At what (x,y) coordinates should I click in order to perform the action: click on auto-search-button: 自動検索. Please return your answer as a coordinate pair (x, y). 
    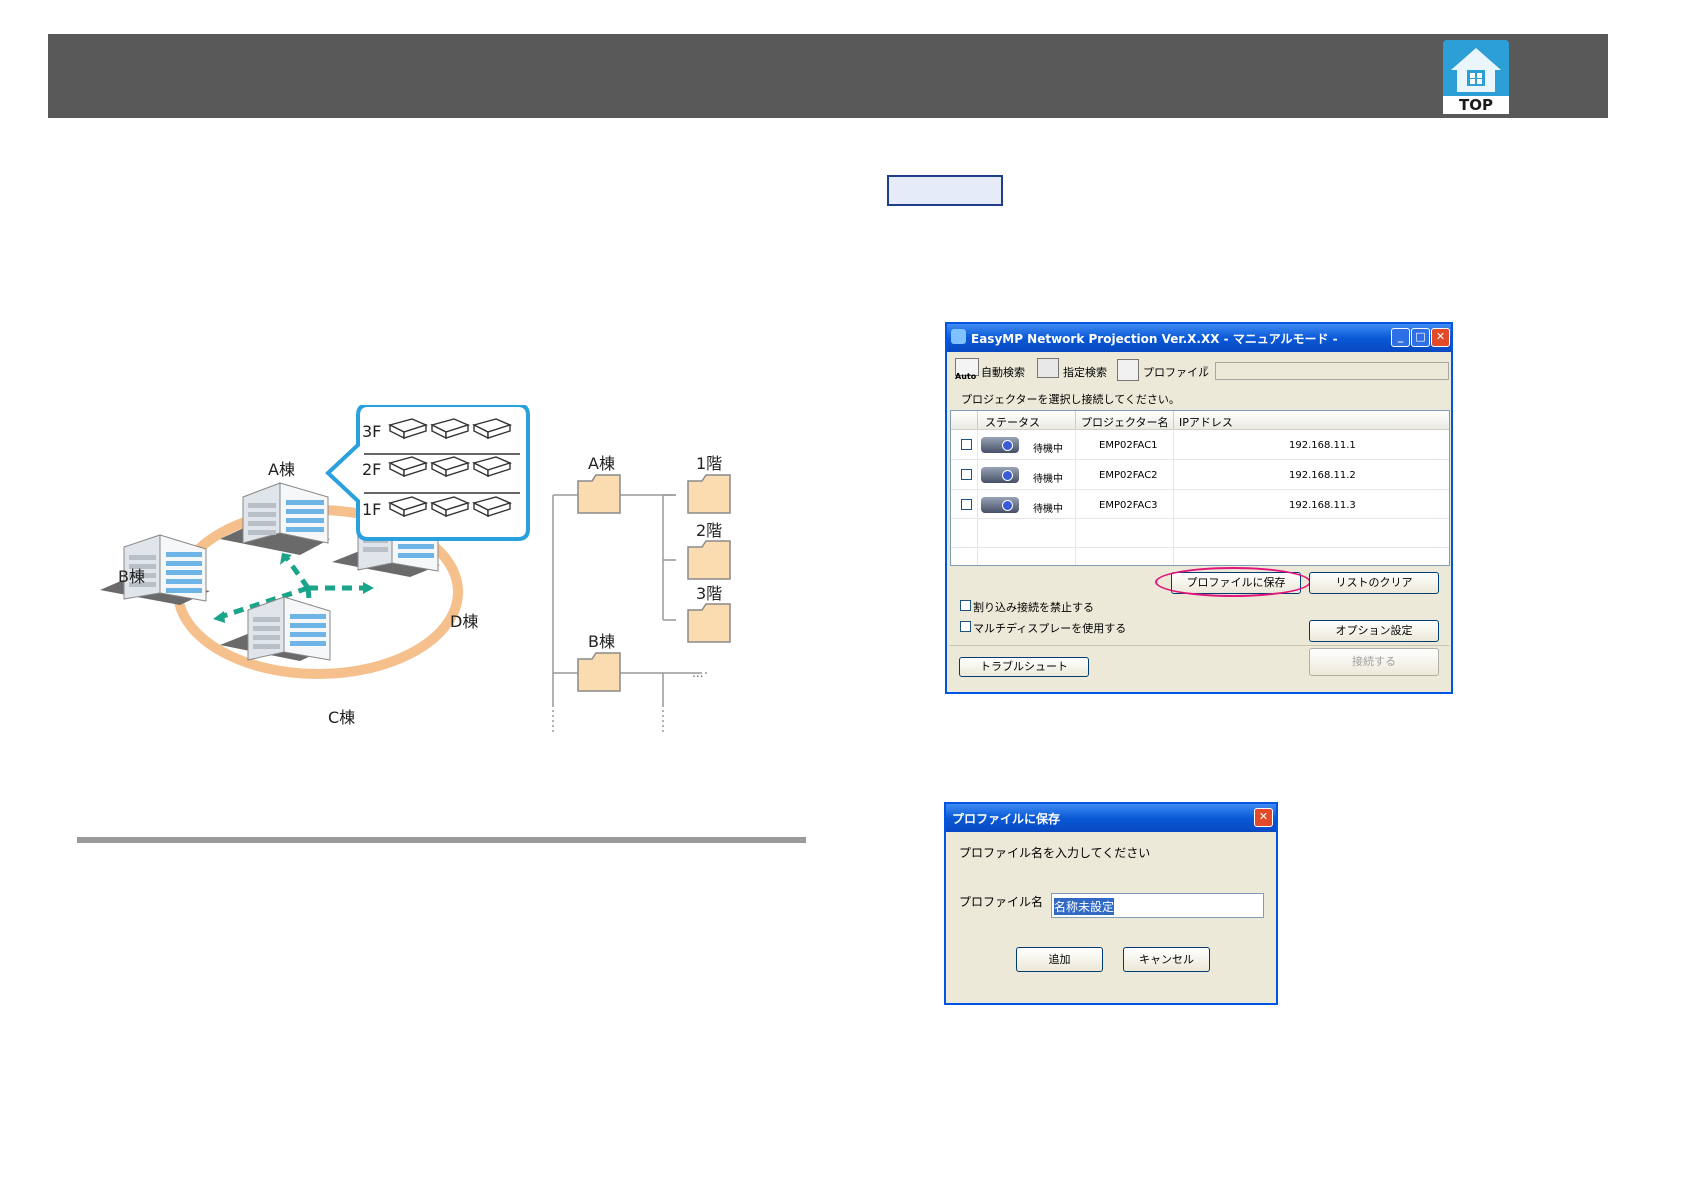
    Looking at the image, I should click on (1003, 372).